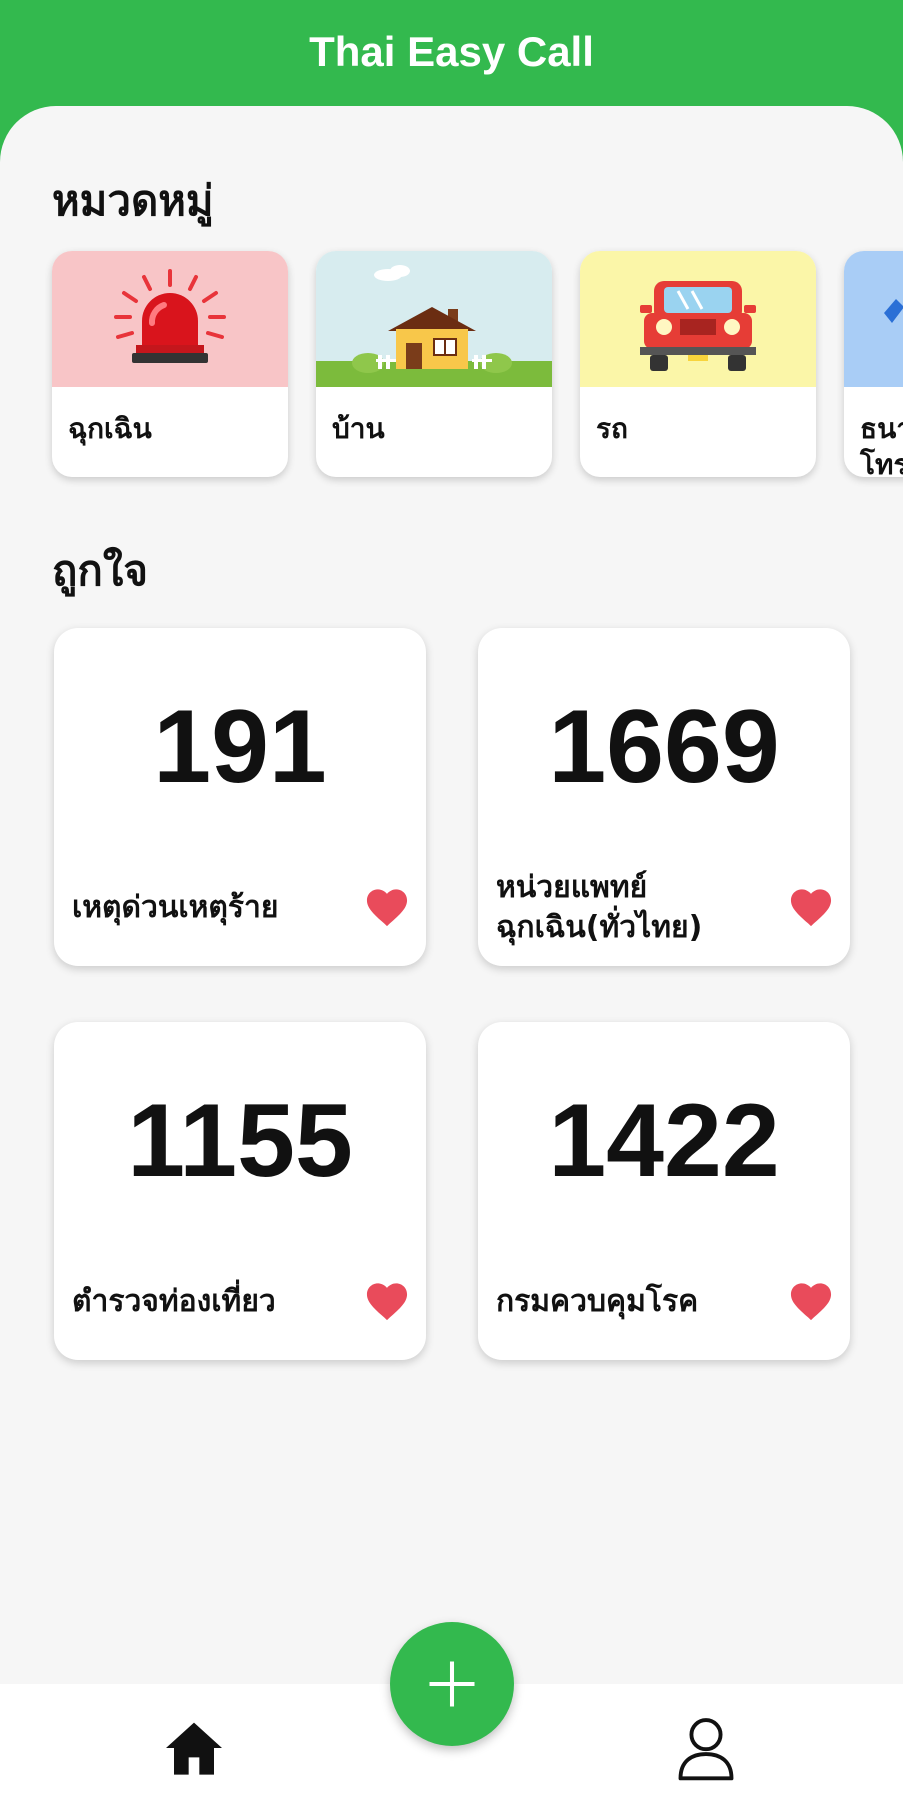 This screenshot has height=1806, width=903. I want to click on favorite-card: 1669 หน่วยแพทย์ ฉุกเฉิน(ทั่วไทย), so click(664, 797).